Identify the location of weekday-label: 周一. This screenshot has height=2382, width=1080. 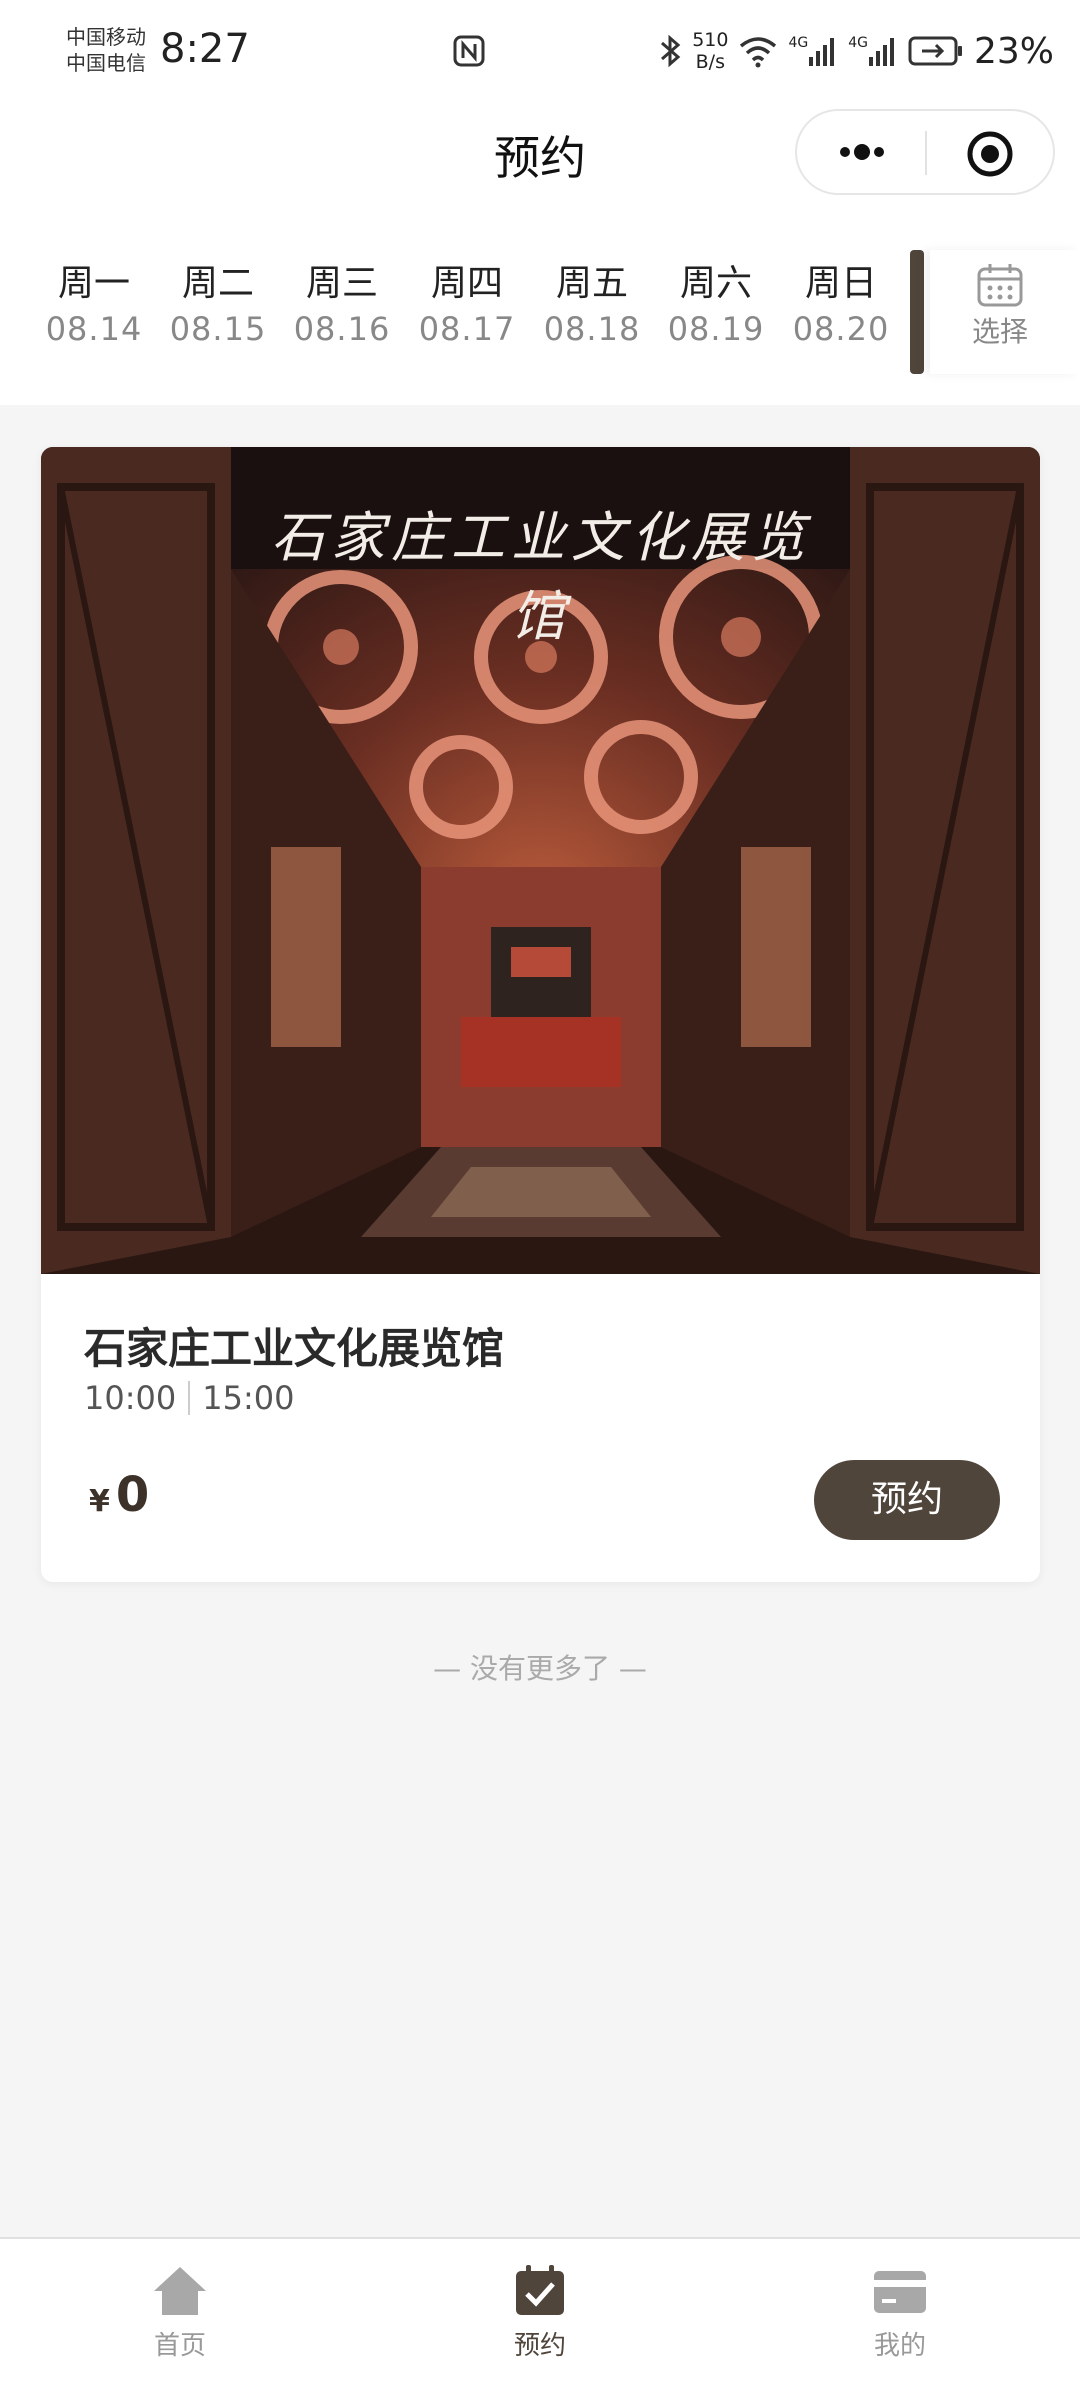
(93, 283).